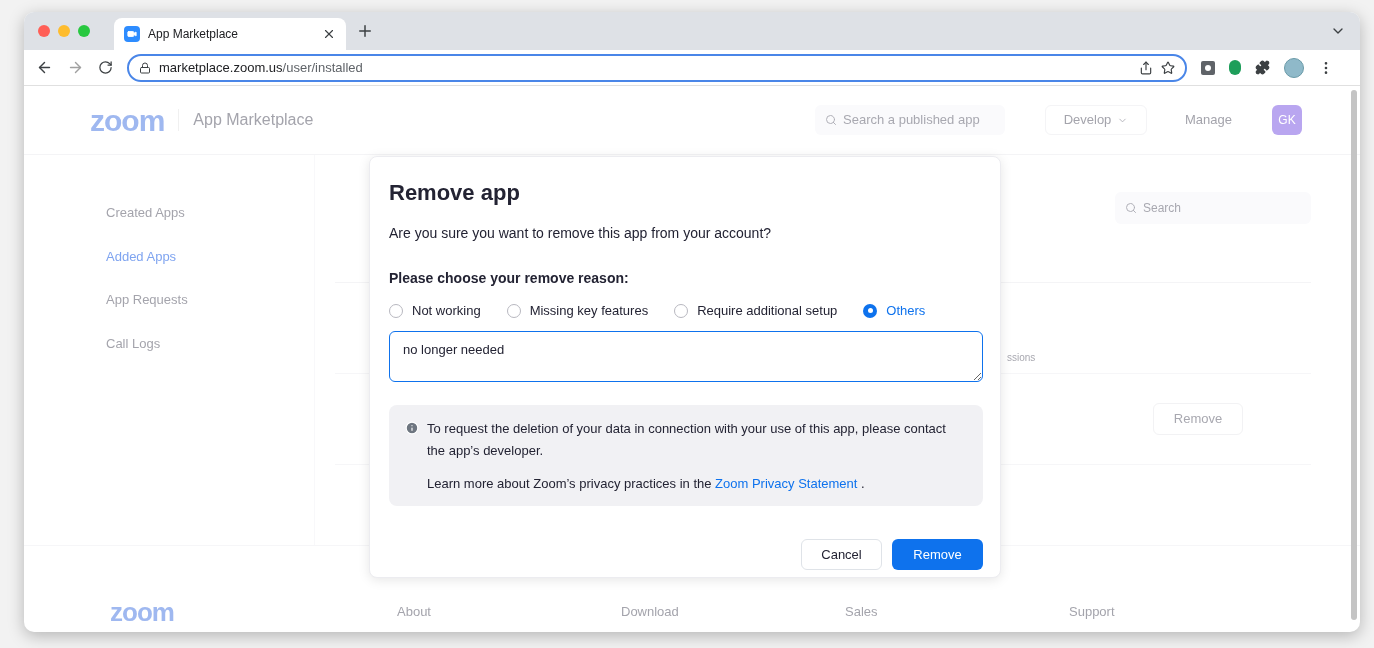 This screenshot has width=1374, height=648. What do you see at coordinates (329, 34) in the screenshot?
I see `close-tab-icon` at bounding box center [329, 34].